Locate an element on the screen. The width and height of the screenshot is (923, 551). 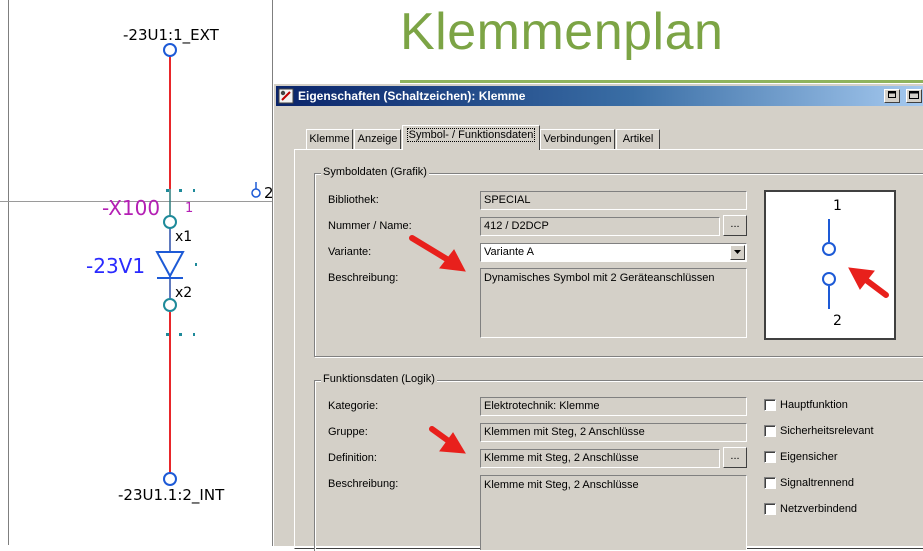
pin-label-x2: x2 is located at coordinates (184, 293).